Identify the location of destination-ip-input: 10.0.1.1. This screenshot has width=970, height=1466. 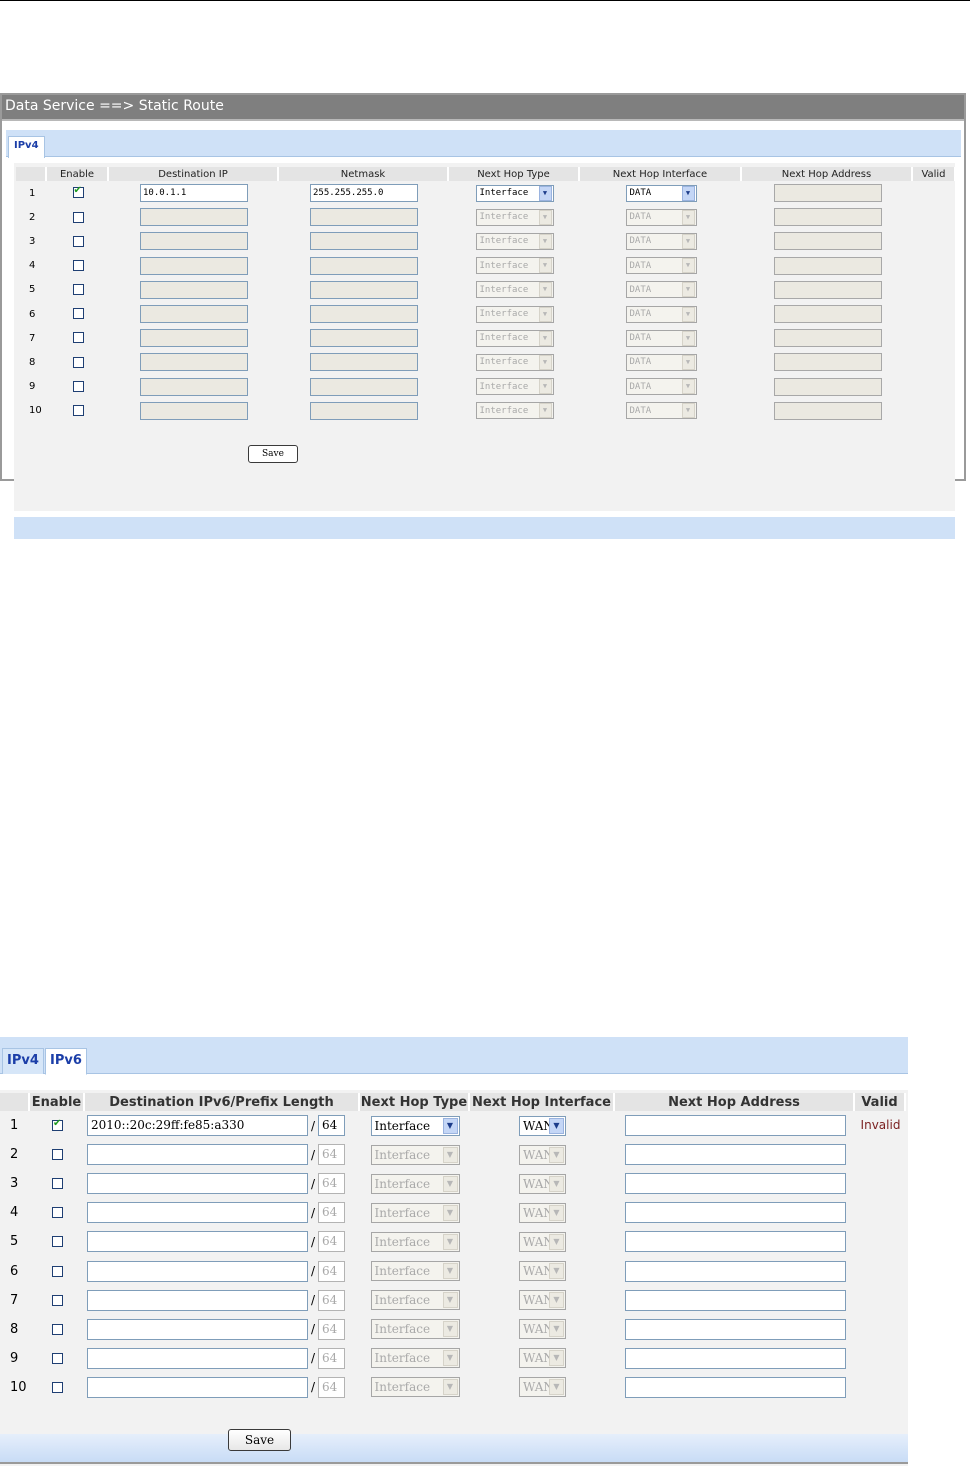
(194, 193).